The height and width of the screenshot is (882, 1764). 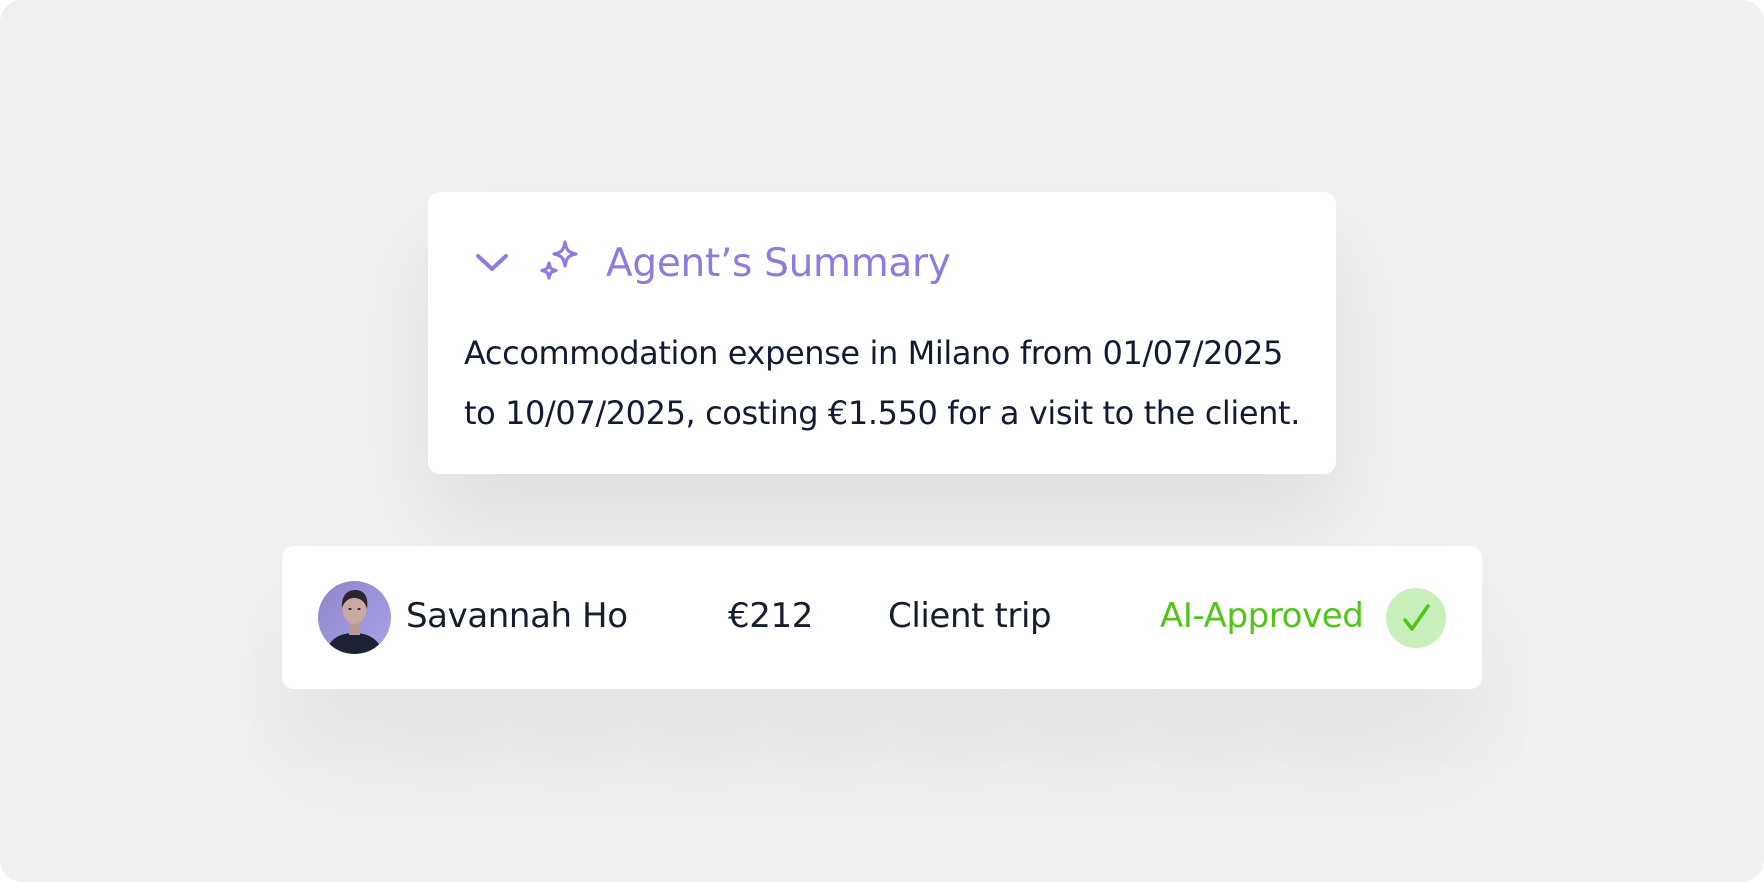 I want to click on summary-header: Agent’s Summary, so click(x=711, y=263).